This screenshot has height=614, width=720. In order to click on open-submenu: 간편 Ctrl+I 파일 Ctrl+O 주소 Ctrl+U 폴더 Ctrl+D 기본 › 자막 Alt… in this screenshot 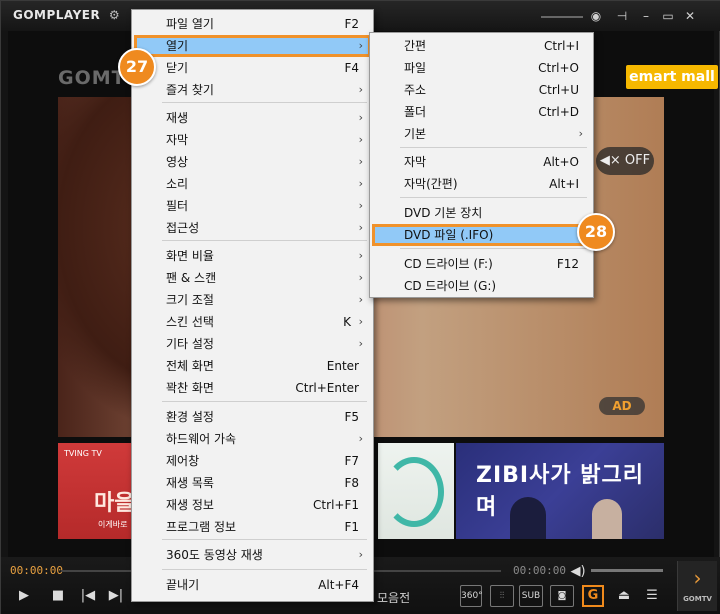, I will do `click(481, 165)`.